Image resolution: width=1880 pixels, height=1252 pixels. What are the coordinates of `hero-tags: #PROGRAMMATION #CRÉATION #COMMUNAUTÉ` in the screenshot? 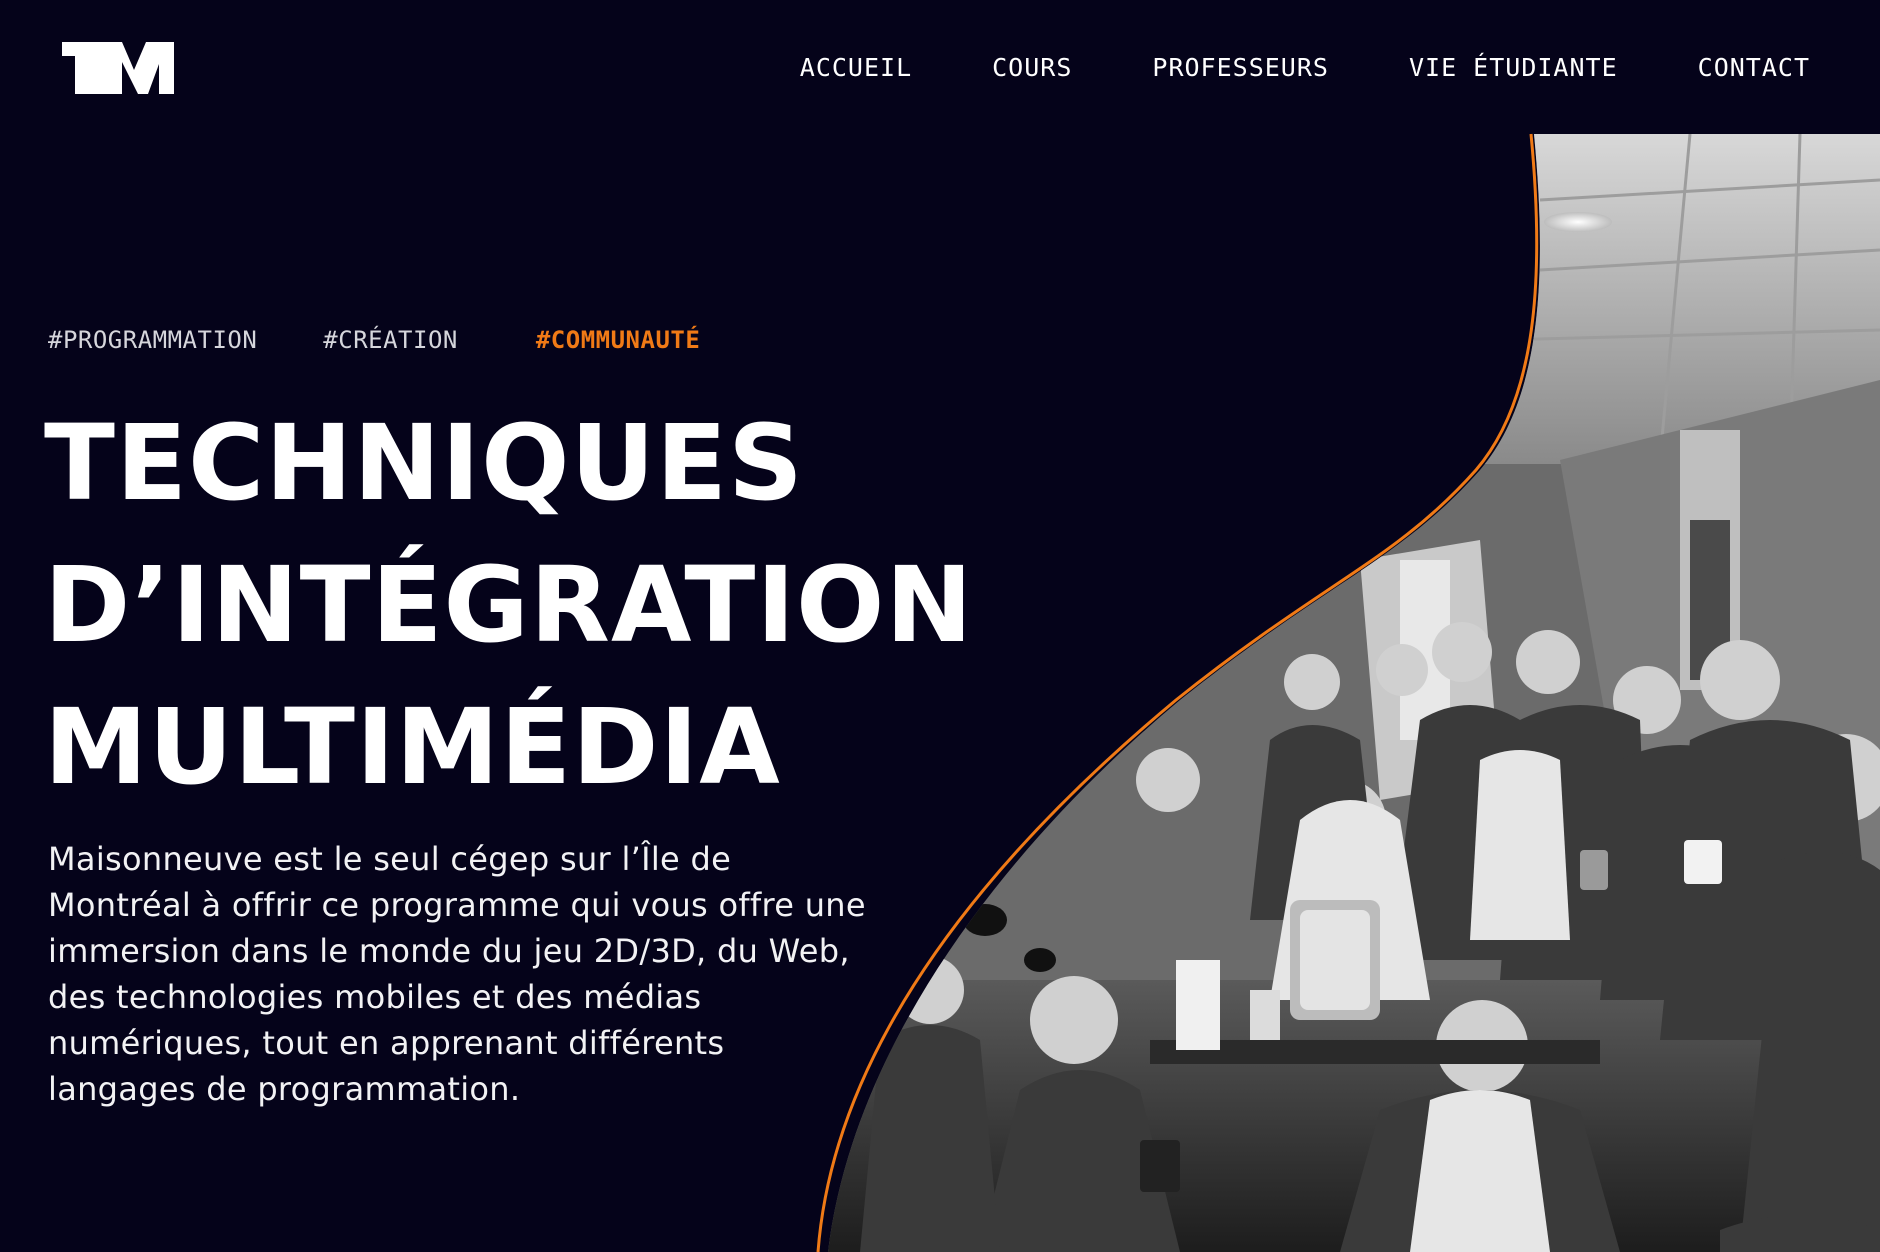 It's located at (407, 340).